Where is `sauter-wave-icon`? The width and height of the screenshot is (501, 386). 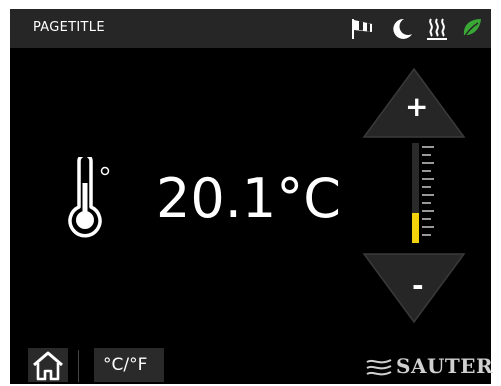 sauter-wave-icon is located at coordinates (379, 367).